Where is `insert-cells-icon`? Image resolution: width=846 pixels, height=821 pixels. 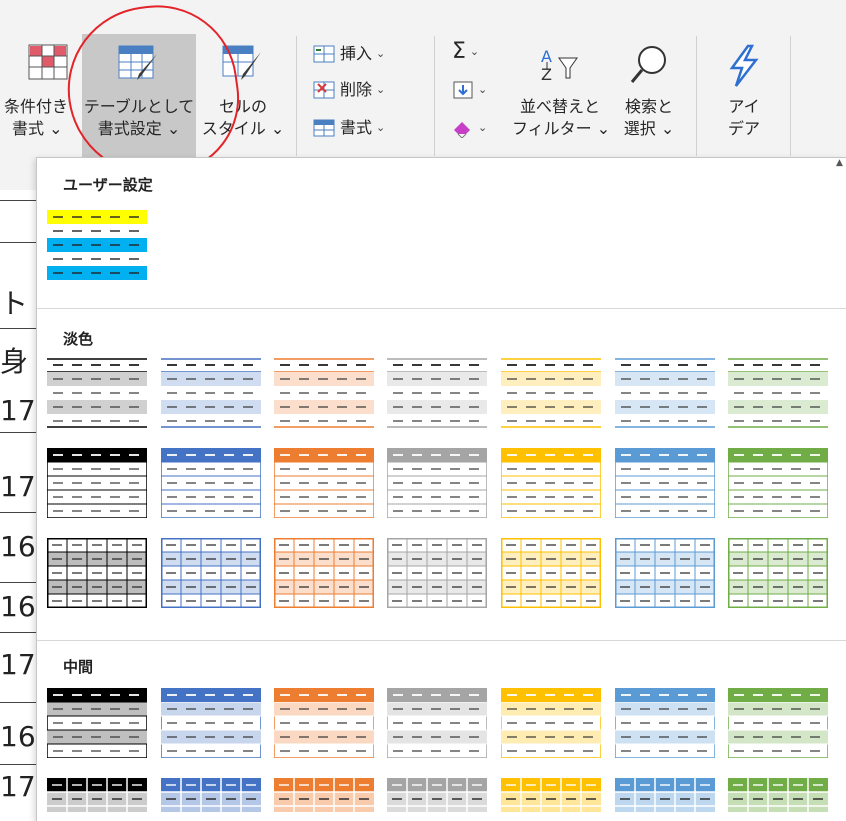 insert-cells-icon is located at coordinates (324, 54).